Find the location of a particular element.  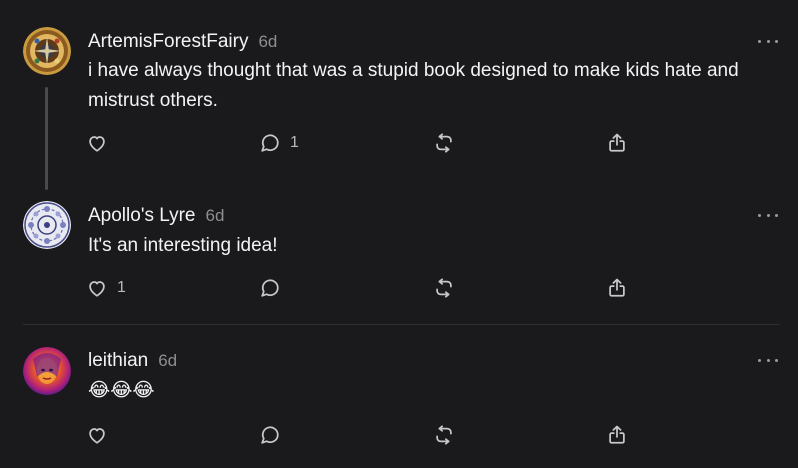

share-icon is located at coordinates (617, 434).